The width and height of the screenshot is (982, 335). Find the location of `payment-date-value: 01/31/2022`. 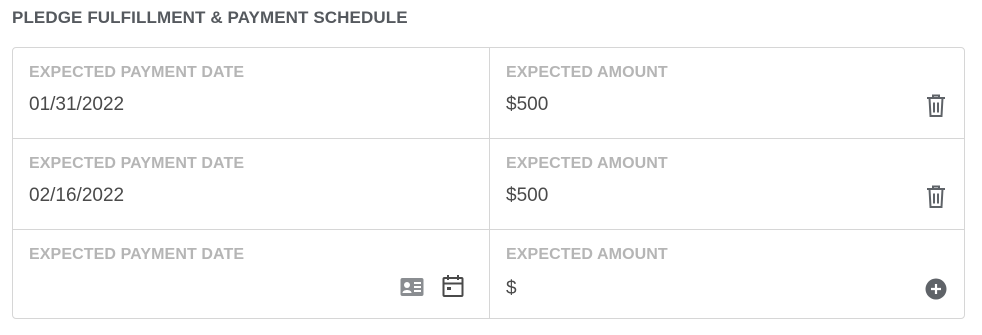

payment-date-value: 01/31/2022 is located at coordinates (179, 105).